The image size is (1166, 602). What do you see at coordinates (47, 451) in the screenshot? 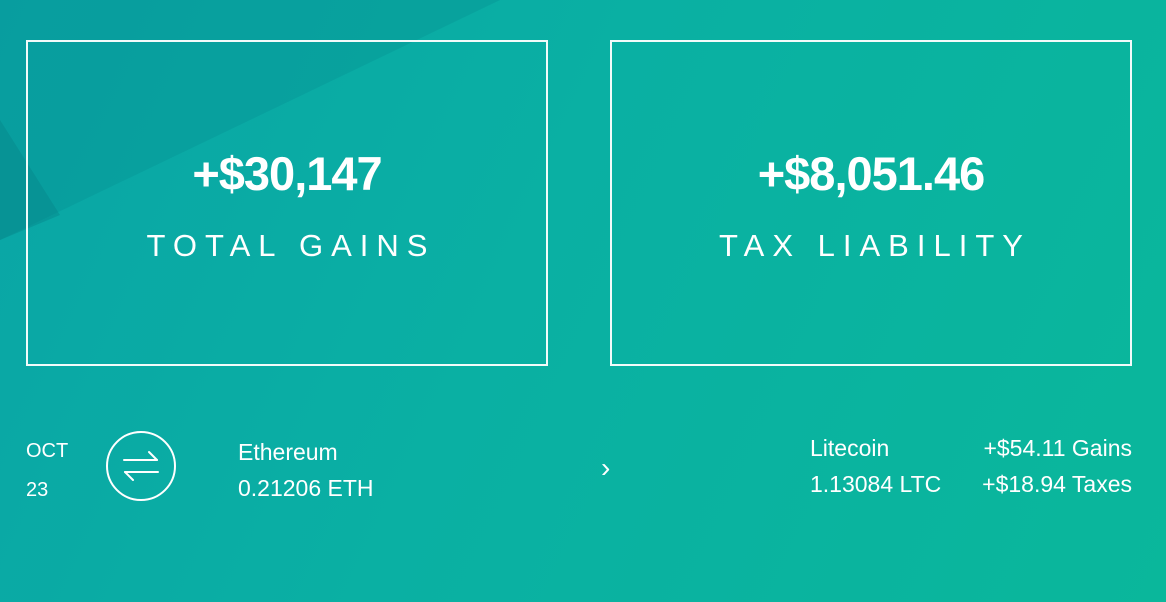
I see `transaction-month: OCT` at bounding box center [47, 451].